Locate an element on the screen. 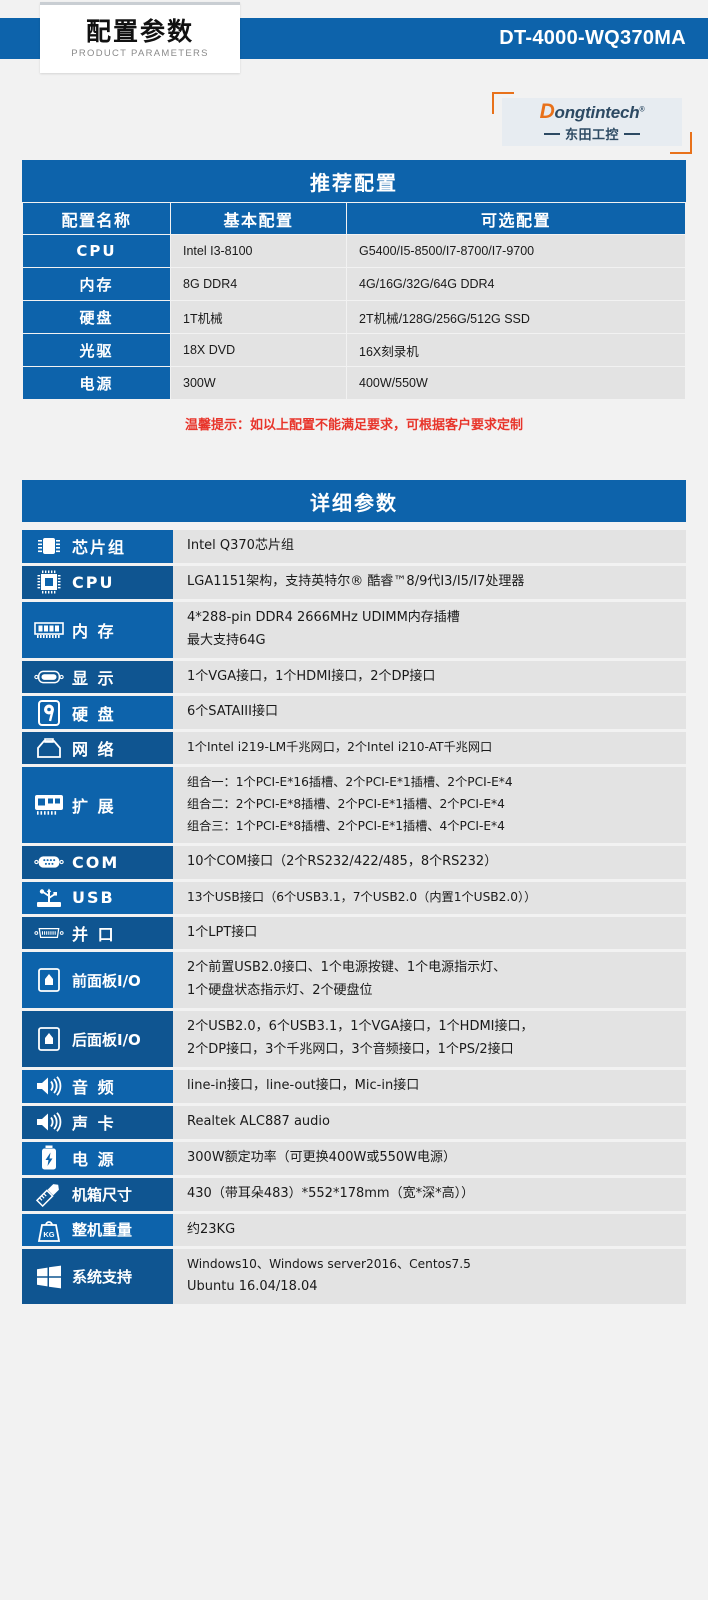  row-label: CPU is located at coordinates (96, 251).